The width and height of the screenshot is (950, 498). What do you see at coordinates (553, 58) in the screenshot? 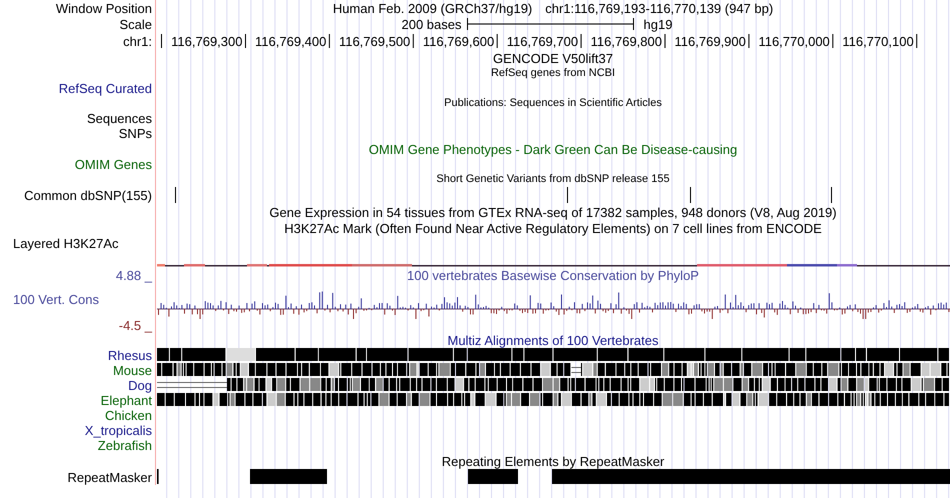
I see `track-title: GENCODE V50lift37` at bounding box center [553, 58].